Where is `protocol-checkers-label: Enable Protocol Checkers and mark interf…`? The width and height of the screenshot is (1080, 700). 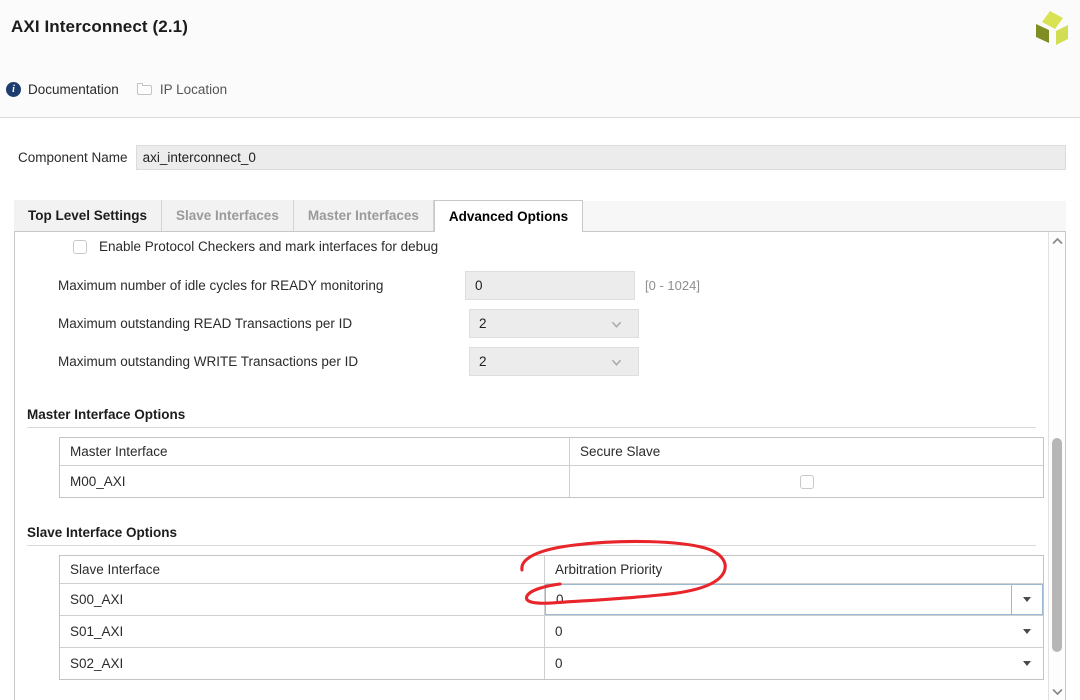
protocol-checkers-label: Enable Protocol Checkers and mark interf… is located at coordinates (269, 246).